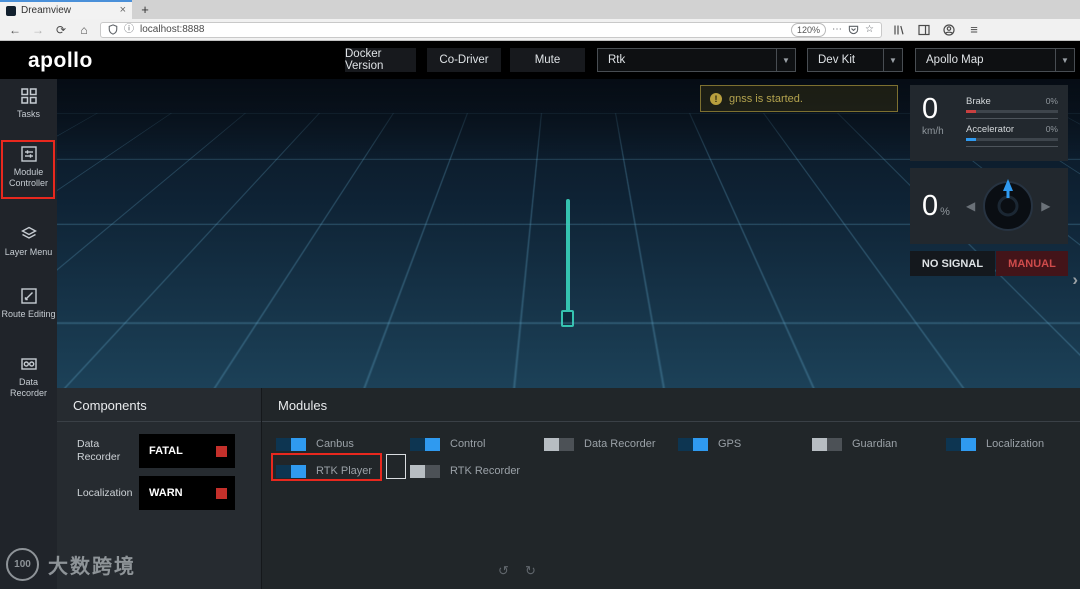 The image size is (1080, 589). Describe the element at coordinates (468, 444) in the screenshot. I see `module-label: Control` at that location.